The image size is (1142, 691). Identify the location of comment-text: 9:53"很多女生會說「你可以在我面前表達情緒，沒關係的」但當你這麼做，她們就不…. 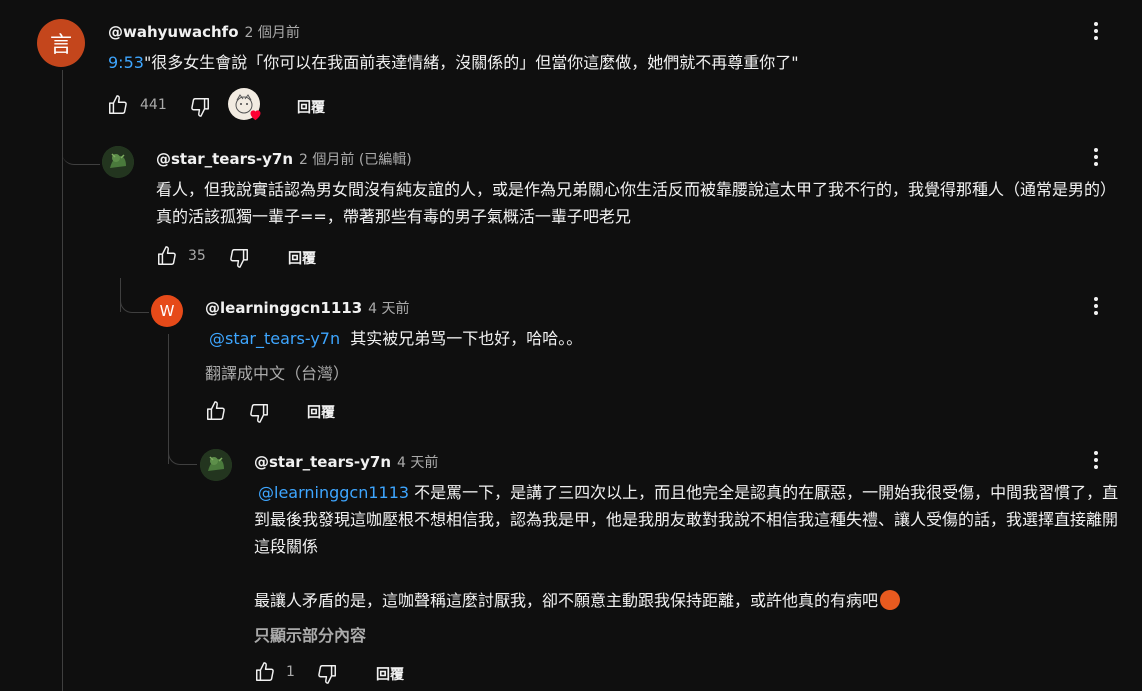
(588, 62).